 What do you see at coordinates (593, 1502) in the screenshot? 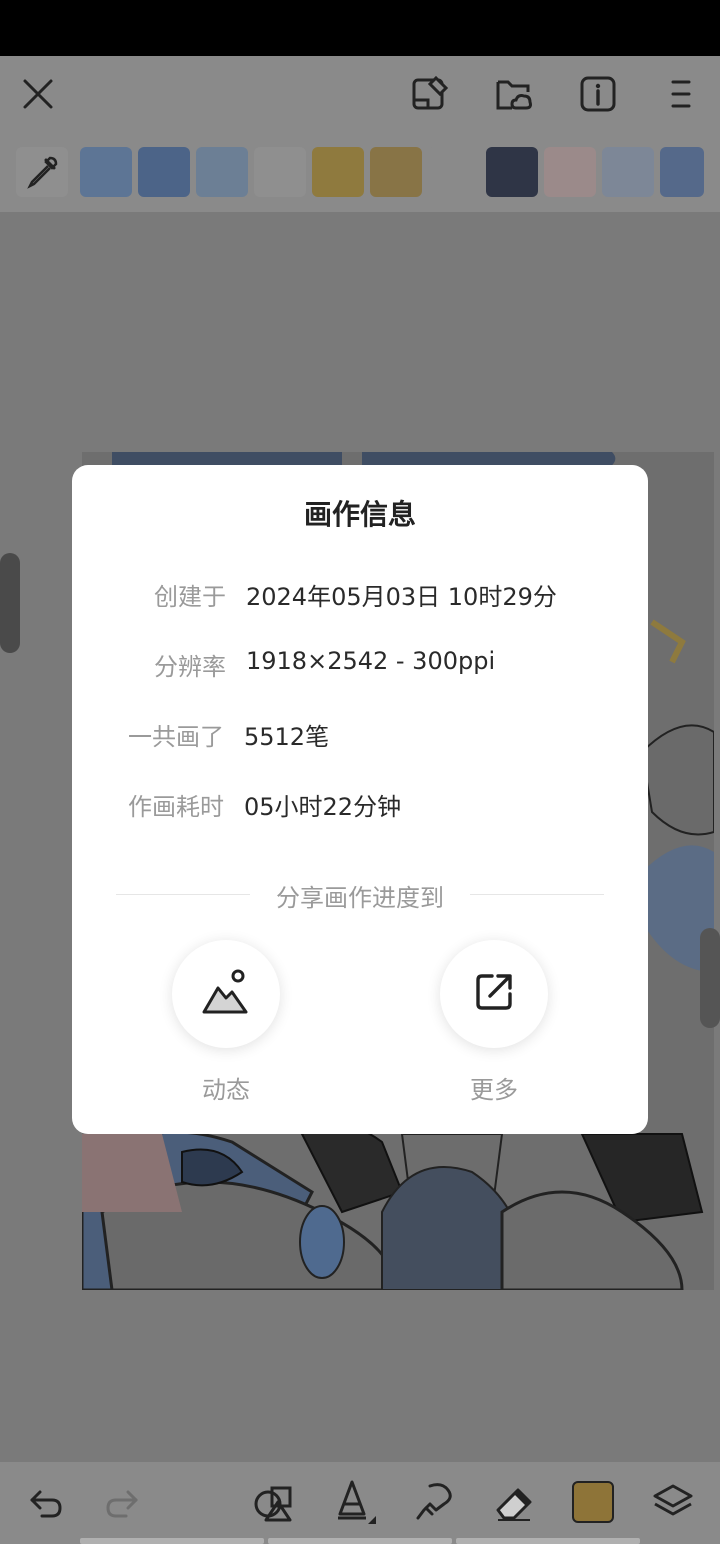
I see `current-color-icon` at bounding box center [593, 1502].